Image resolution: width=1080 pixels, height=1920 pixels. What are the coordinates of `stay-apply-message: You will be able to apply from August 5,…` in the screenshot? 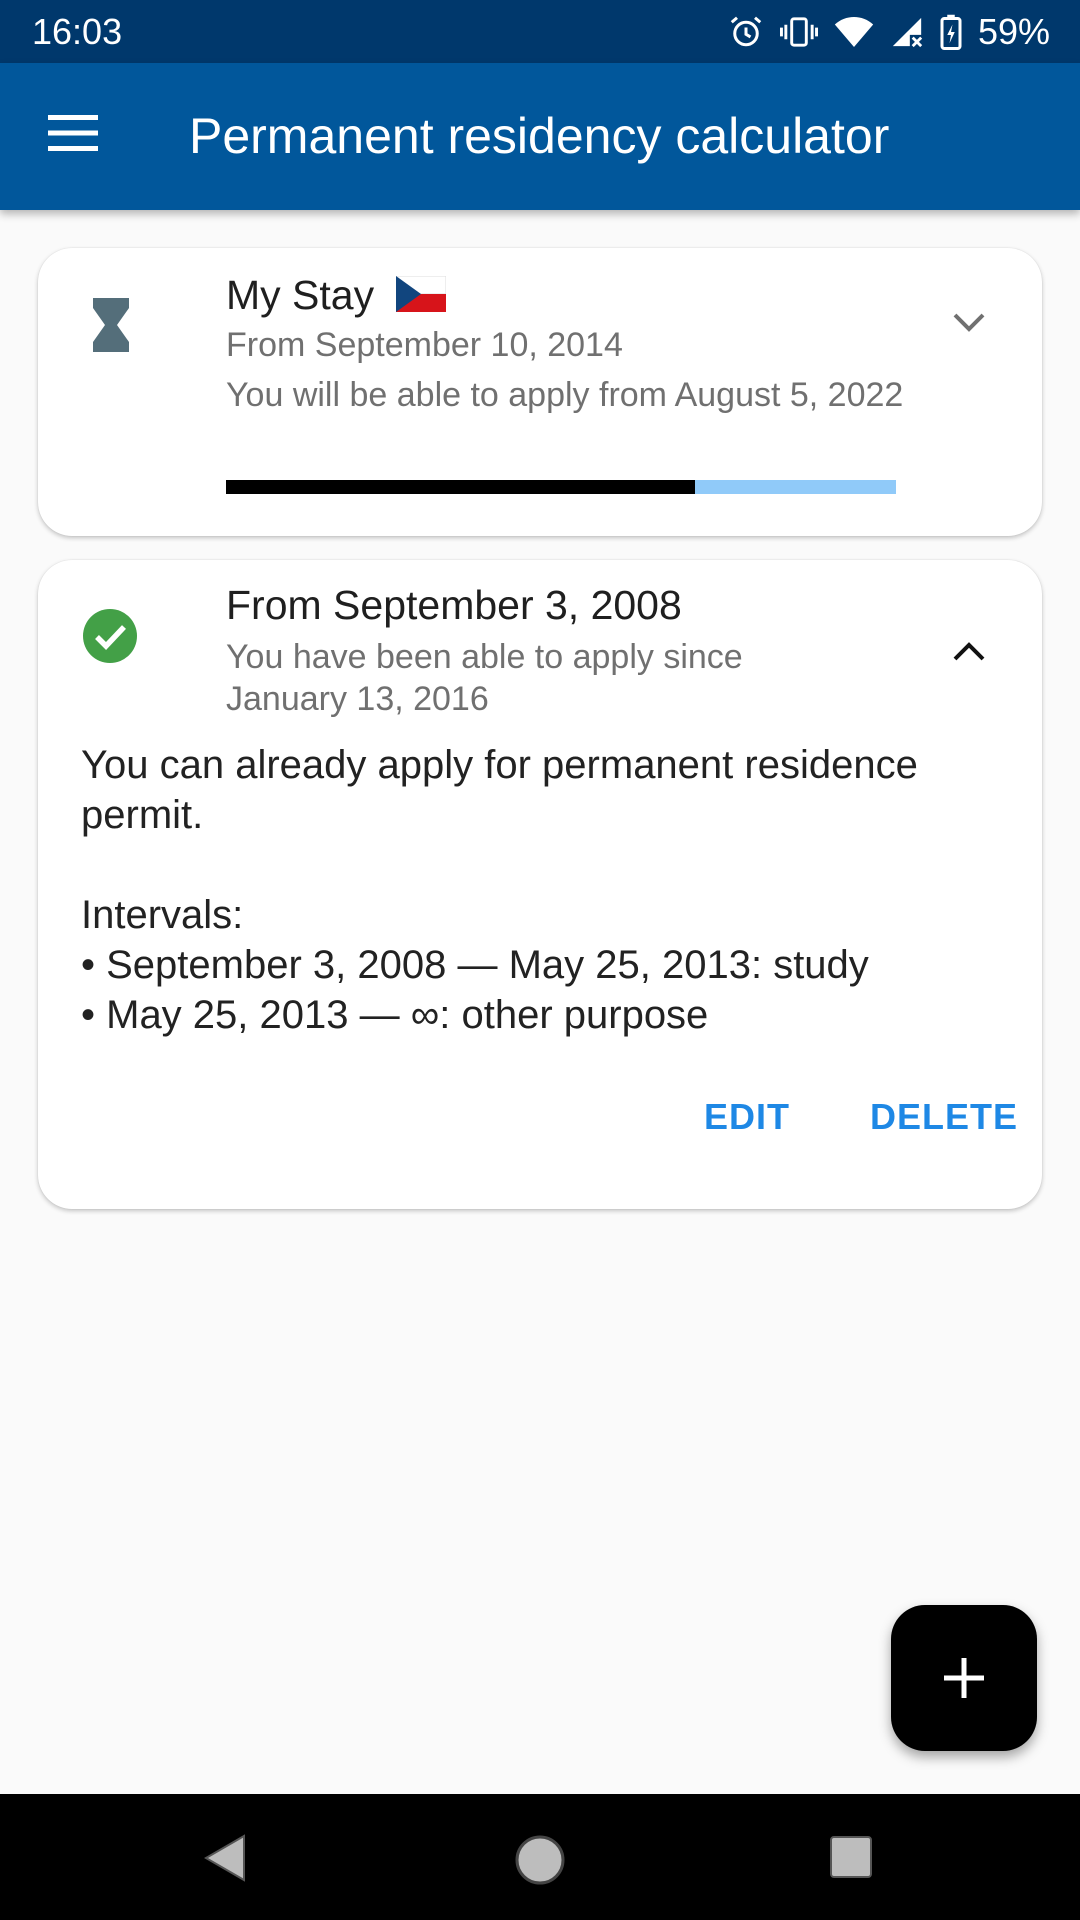 It's located at (565, 395).